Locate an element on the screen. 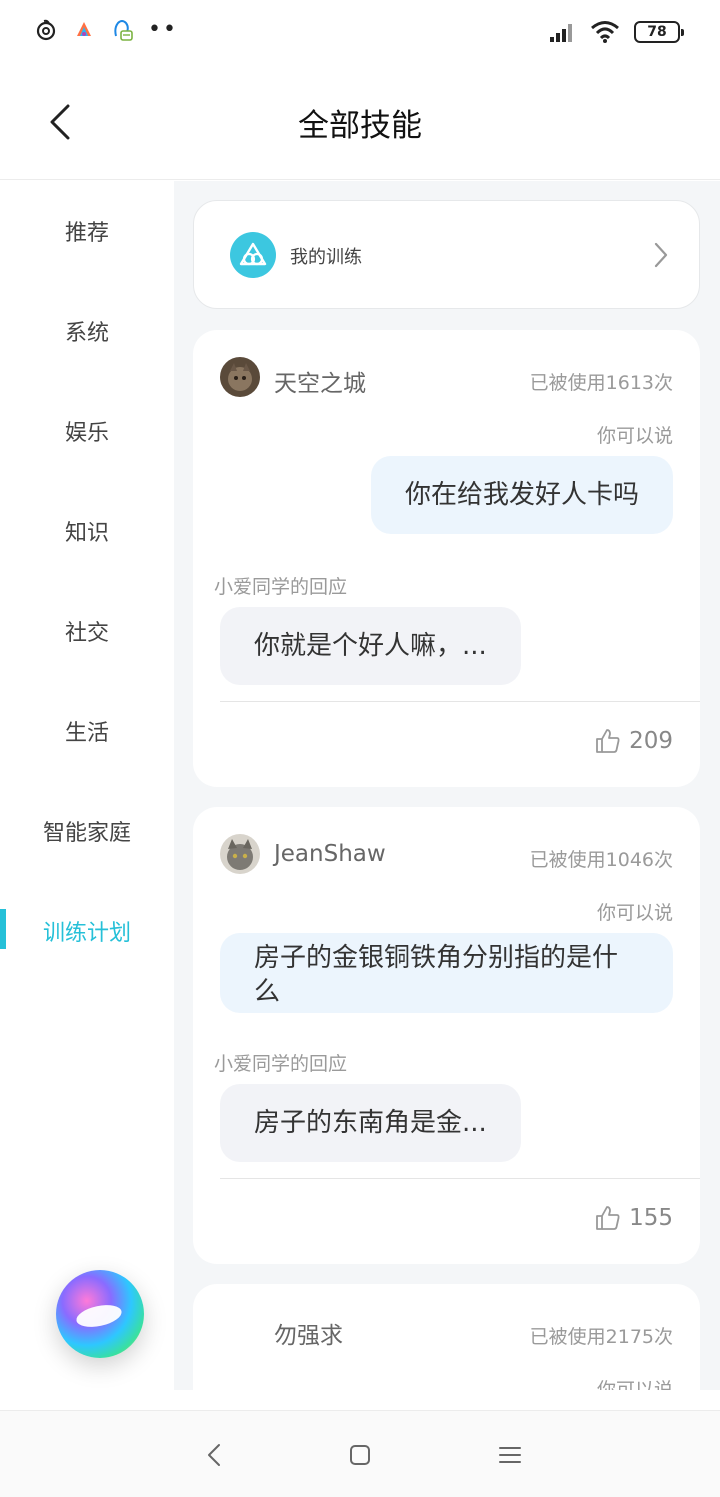 The image size is (720, 1497). system-navigation-bar is located at coordinates (360, 1453).